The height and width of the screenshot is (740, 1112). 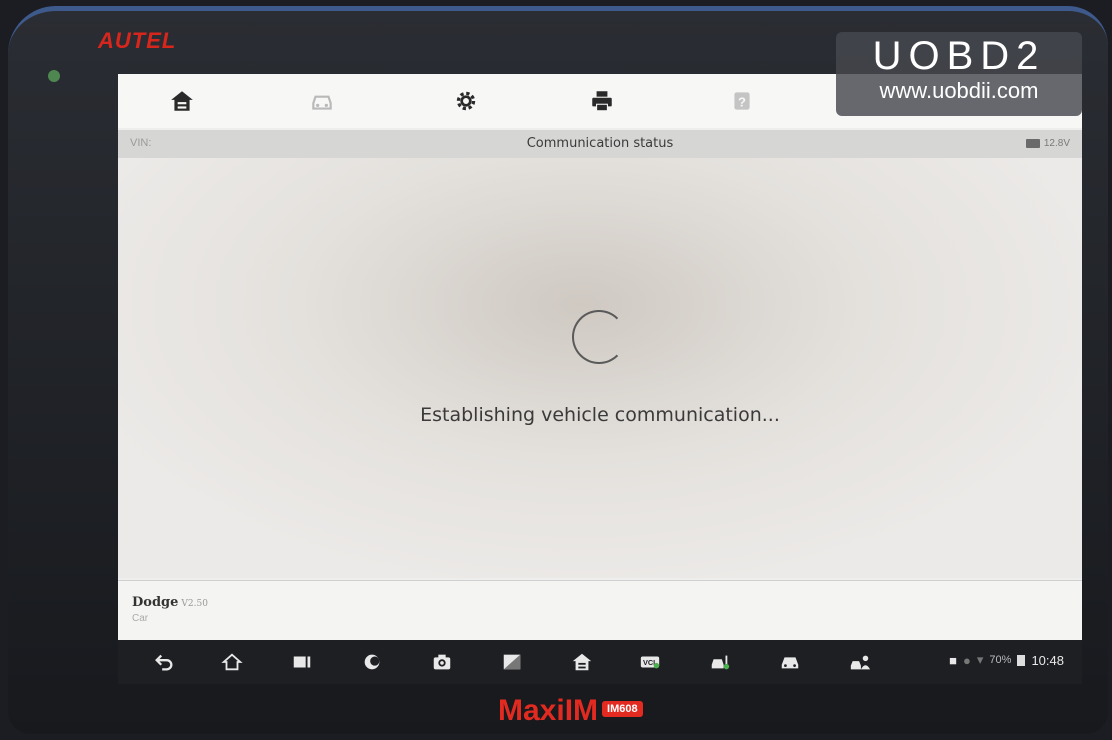 I want to click on vehicle-make: Dodge V2.50, so click(x=170, y=602).